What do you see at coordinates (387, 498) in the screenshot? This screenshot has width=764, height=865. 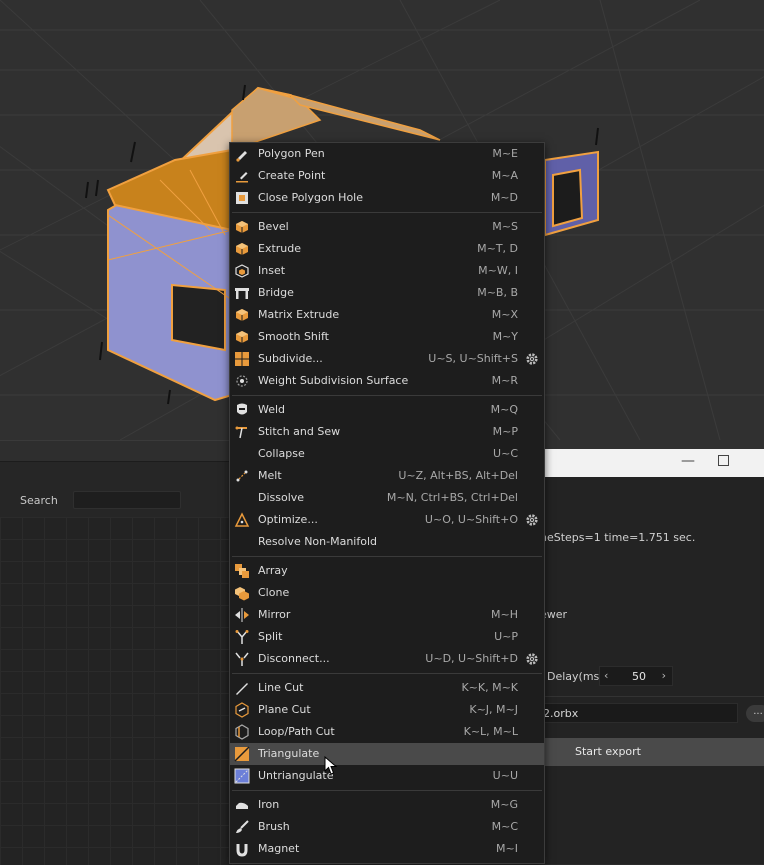 I see `menu-item-dissolve: Dissolve M~N, Ctrl+BS, Ctrl+Del` at bounding box center [387, 498].